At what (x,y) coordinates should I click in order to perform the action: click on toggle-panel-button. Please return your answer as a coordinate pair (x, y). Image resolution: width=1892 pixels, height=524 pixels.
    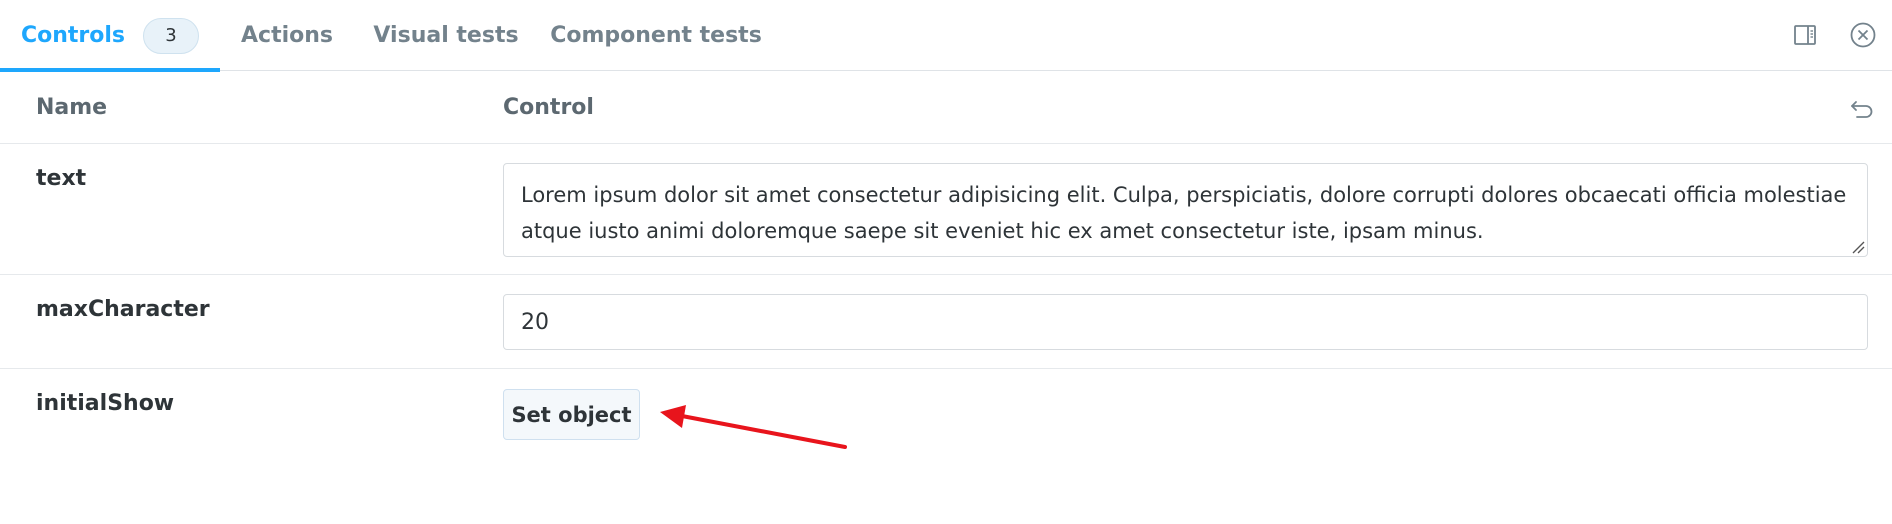
    Looking at the image, I should click on (1805, 35).